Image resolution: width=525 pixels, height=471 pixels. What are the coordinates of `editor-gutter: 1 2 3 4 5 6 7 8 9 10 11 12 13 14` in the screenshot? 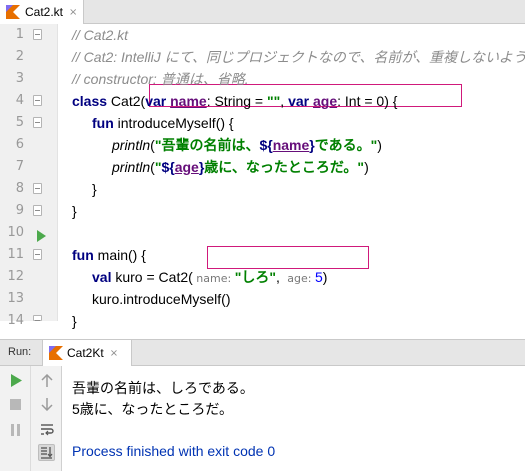 It's located at (29, 176).